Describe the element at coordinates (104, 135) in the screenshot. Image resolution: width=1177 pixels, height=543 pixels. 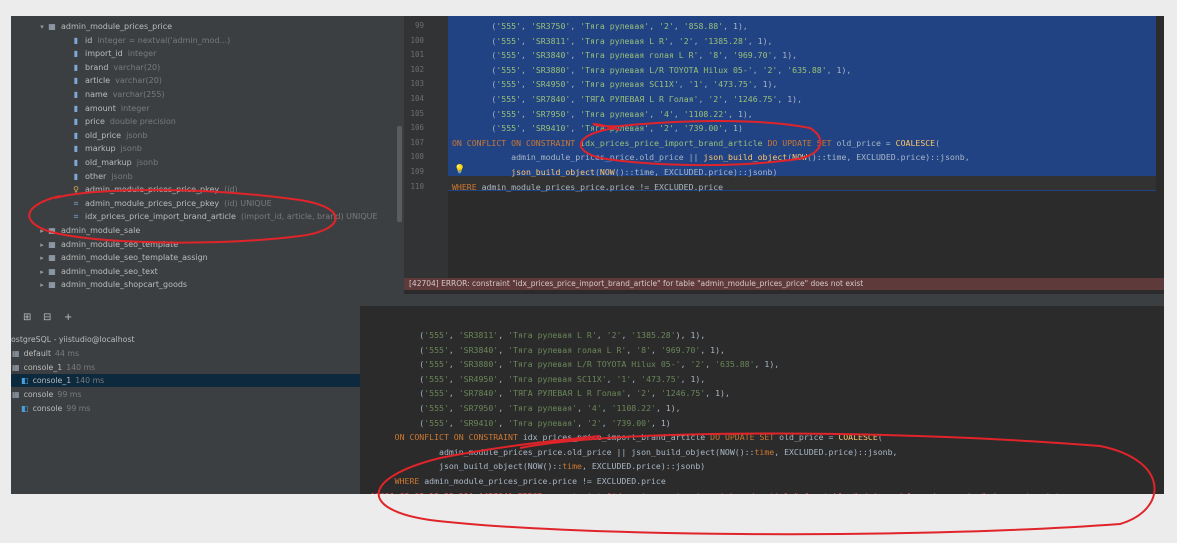
I see `tree-item: ▮ old_price jsonb` at that location.